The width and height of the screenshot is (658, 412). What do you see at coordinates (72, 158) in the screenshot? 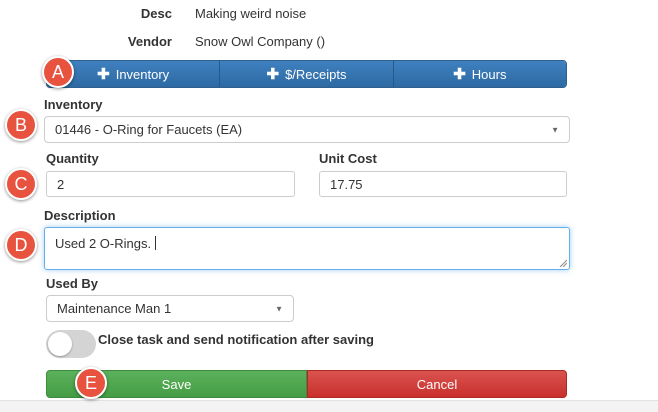
I see `quantity-label: Quantity` at bounding box center [72, 158].